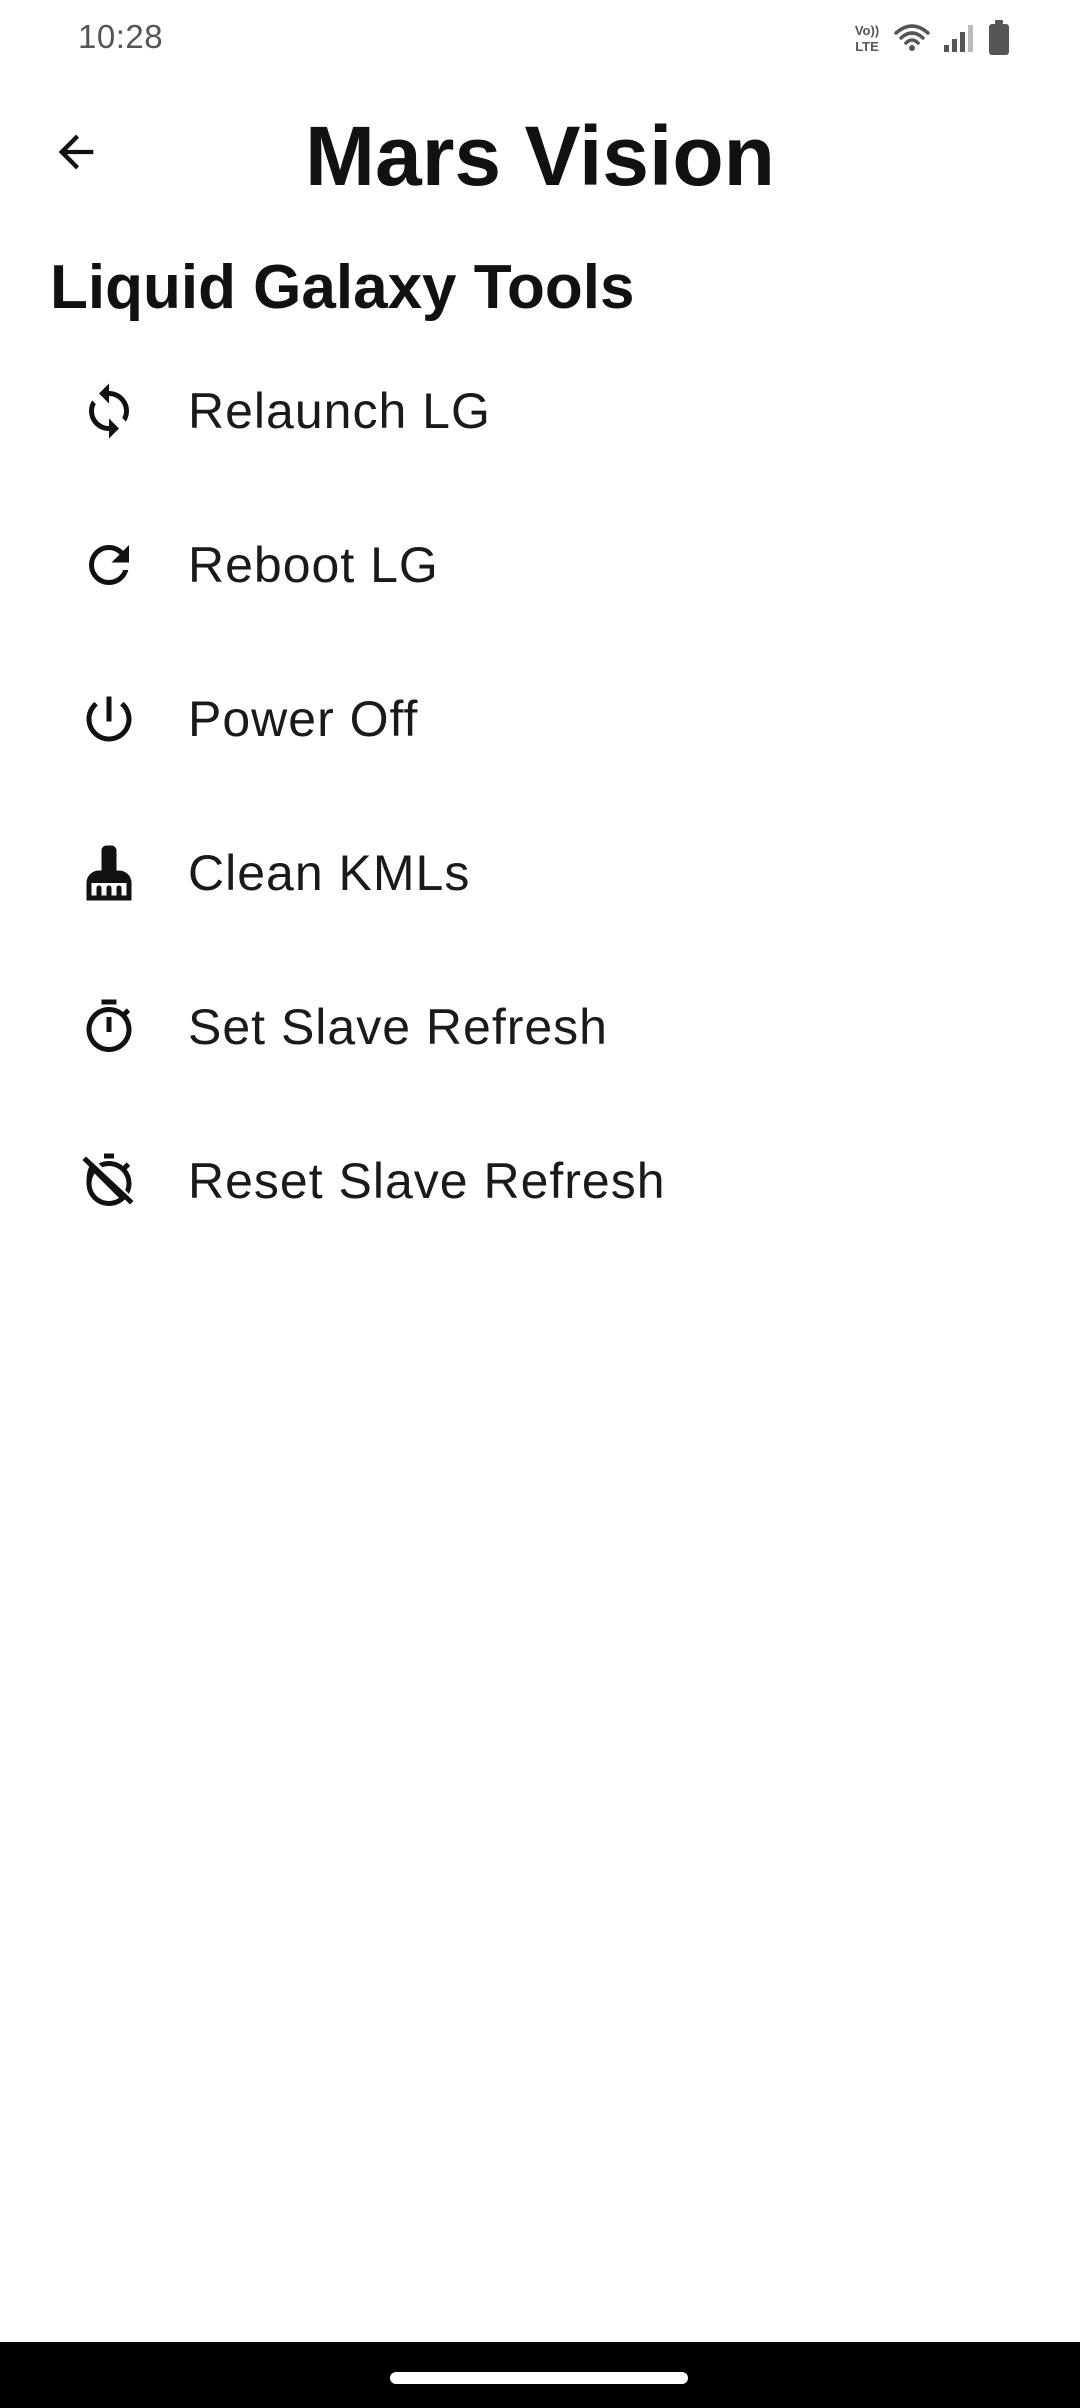 This screenshot has height=2408, width=1080. I want to click on sync-icon, so click(109, 411).